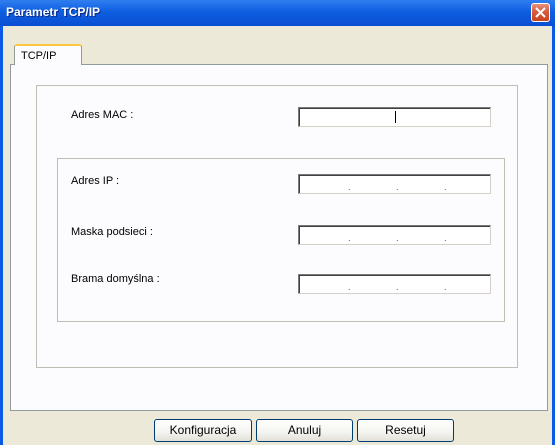 This screenshot has height=445, width=555. Describe the element at coordinates (102, 115) in the screenshot. I see `mac-label: Adres MAC :` at that location.